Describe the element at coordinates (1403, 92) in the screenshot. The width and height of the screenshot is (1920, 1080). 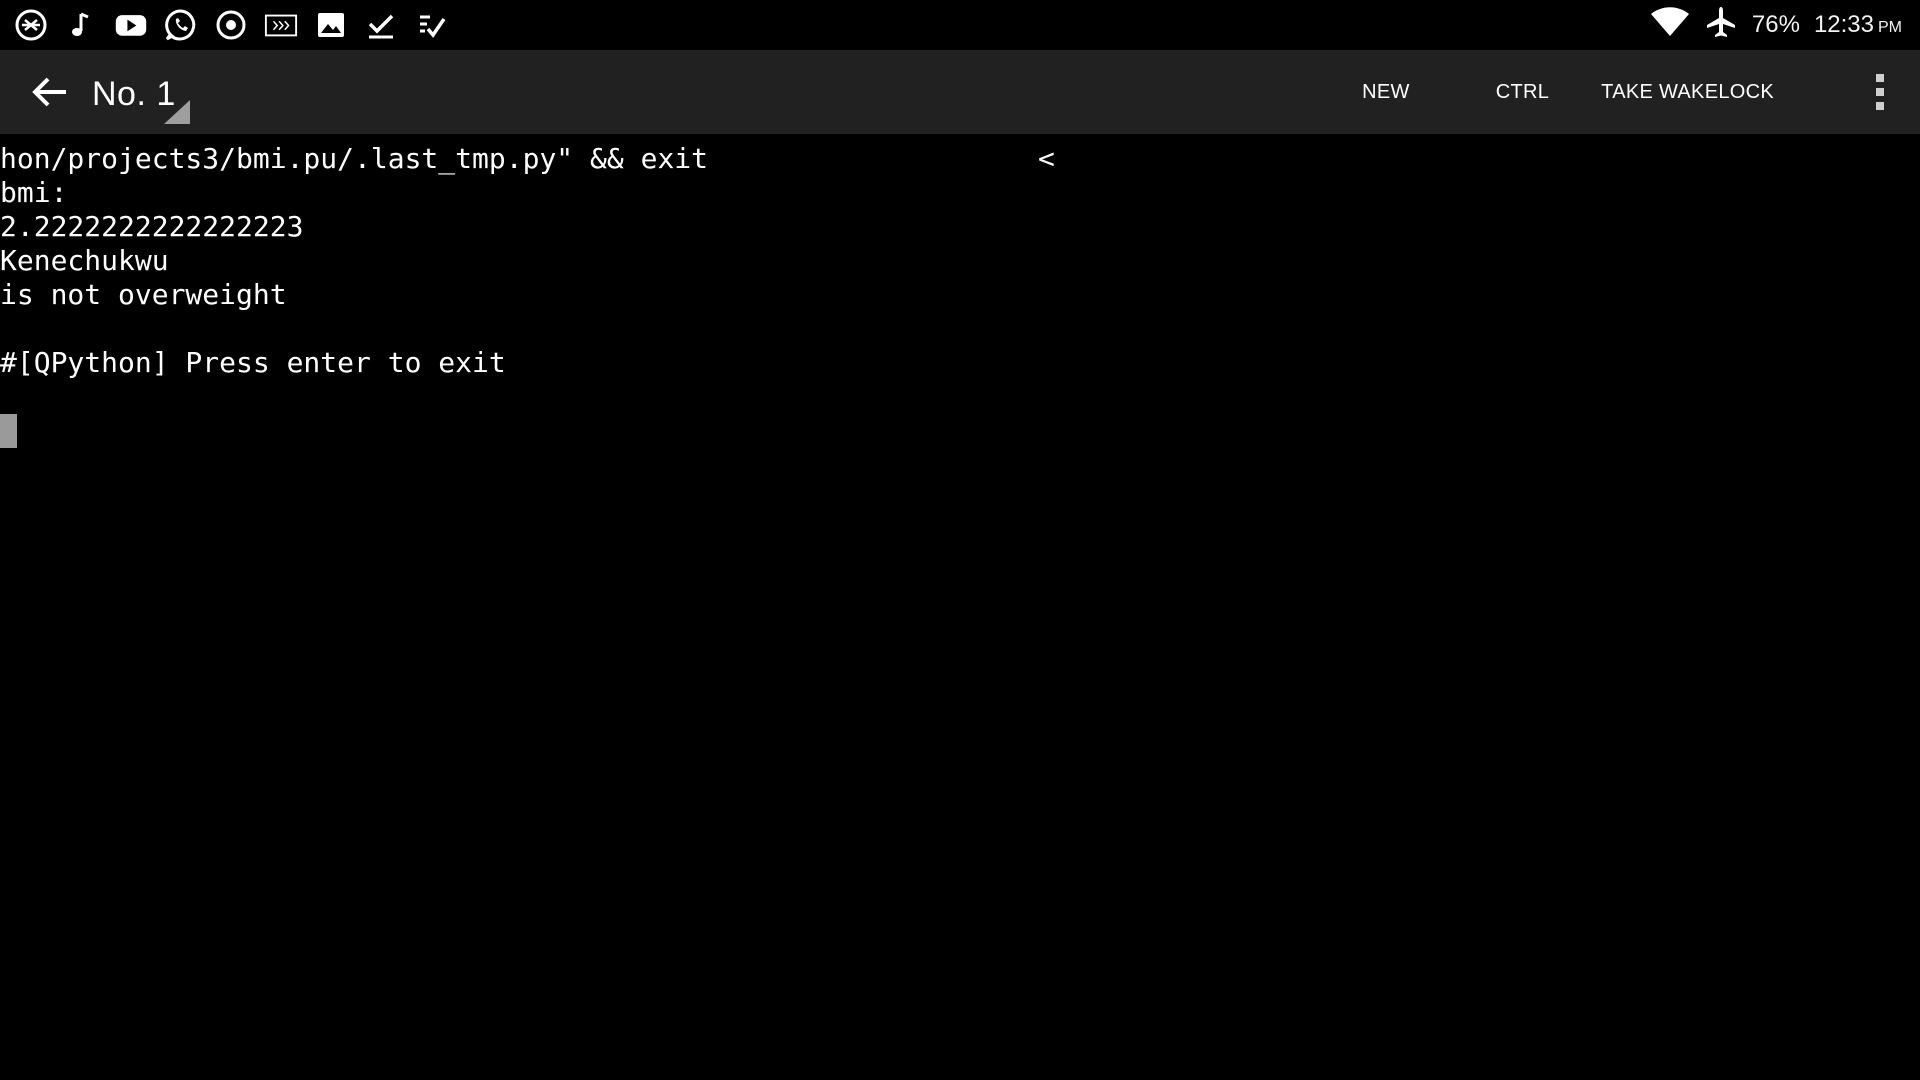
I see `new-session-button: NEW` at that location.